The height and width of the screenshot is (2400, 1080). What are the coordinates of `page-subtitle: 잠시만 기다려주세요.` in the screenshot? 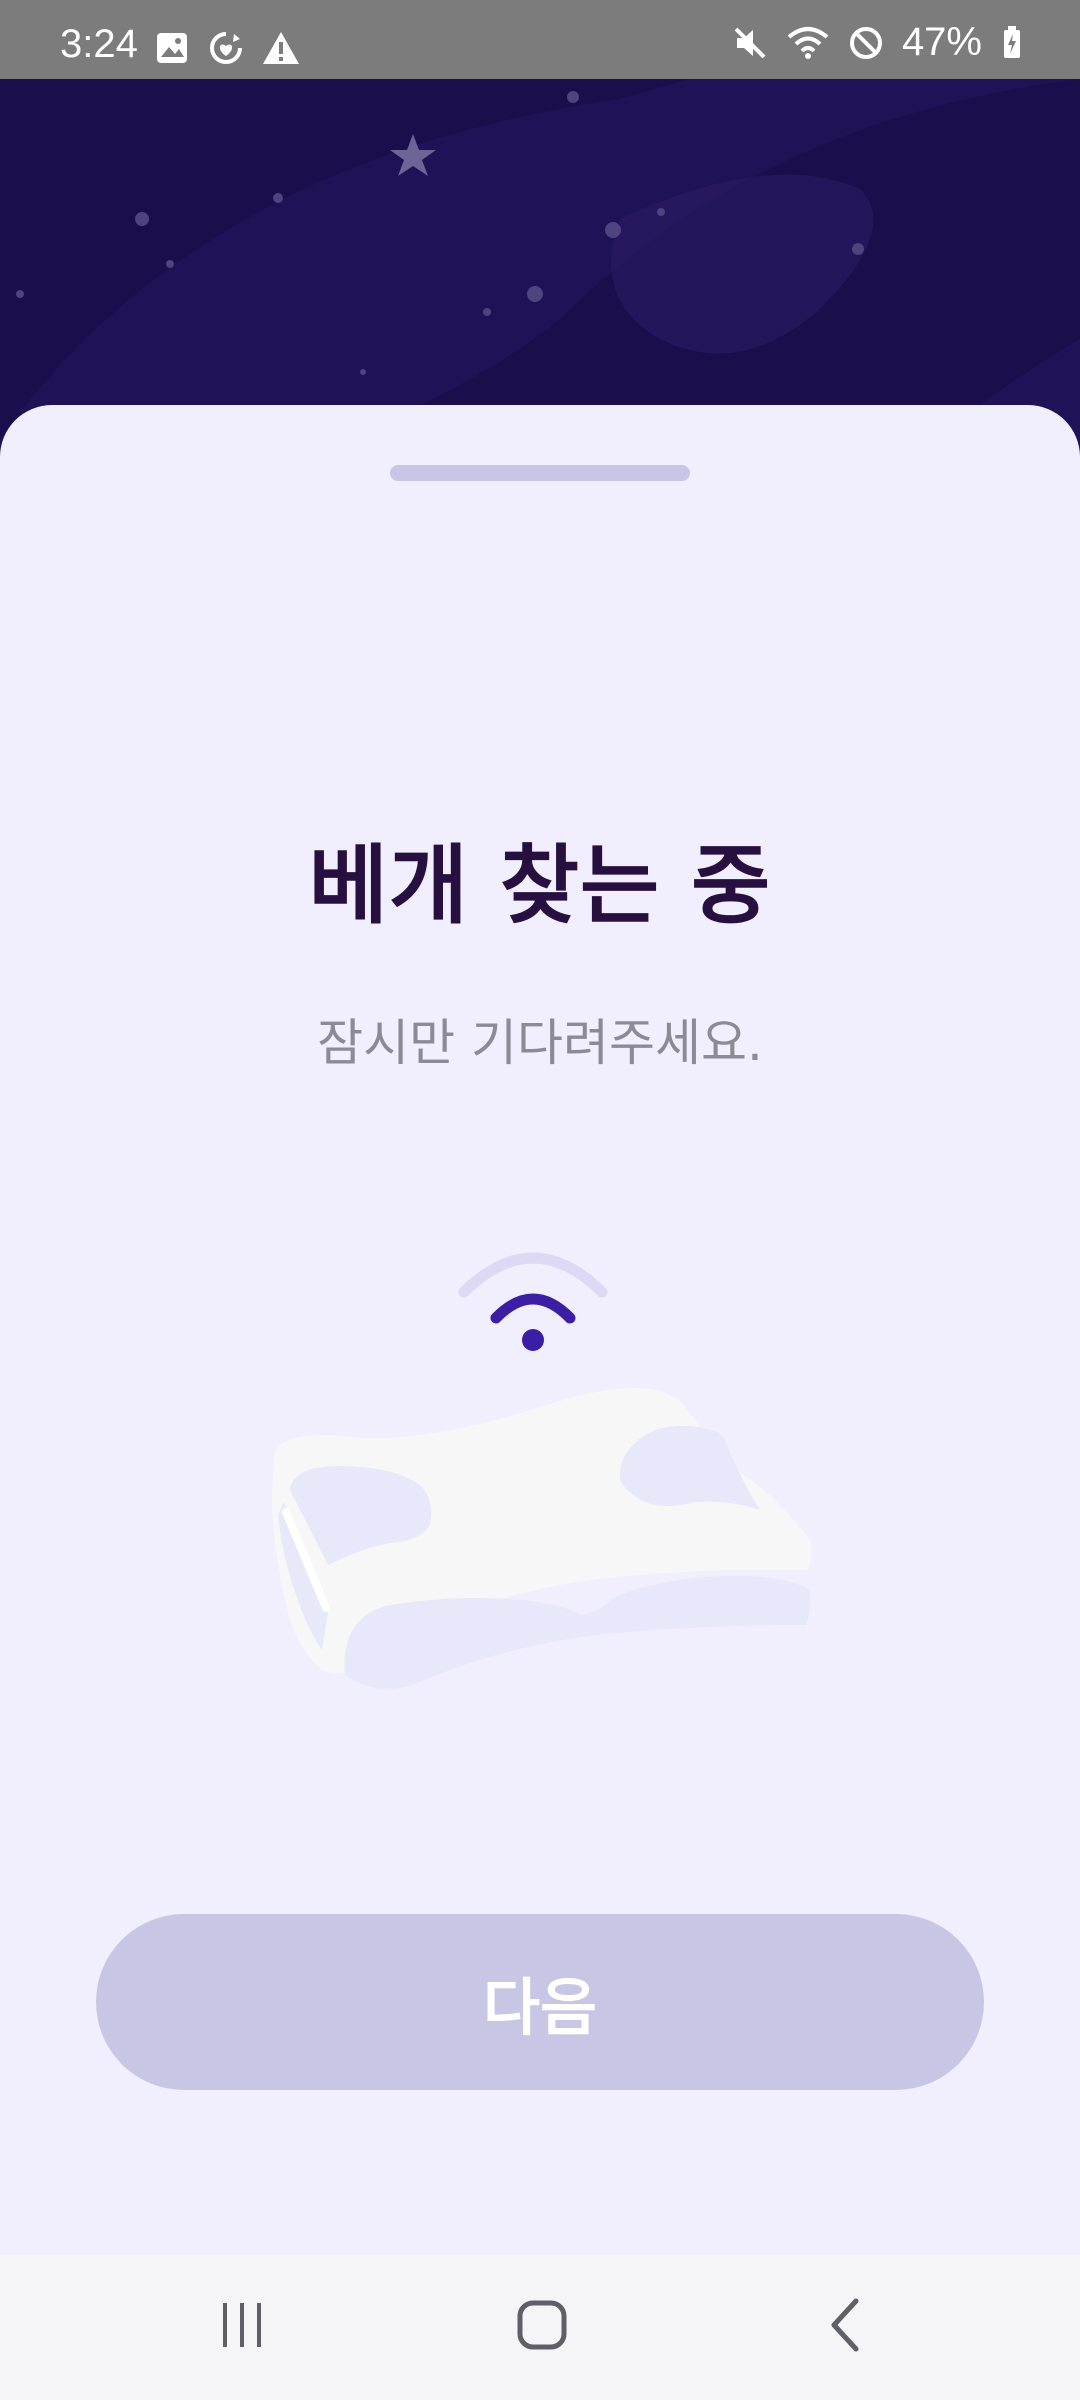 It's located at (540, 1043).